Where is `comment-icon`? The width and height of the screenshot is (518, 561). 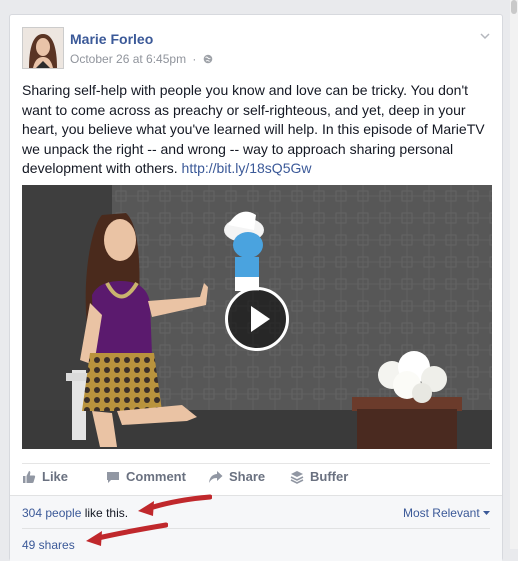
comment-icon is located at coordinates (113, 477).